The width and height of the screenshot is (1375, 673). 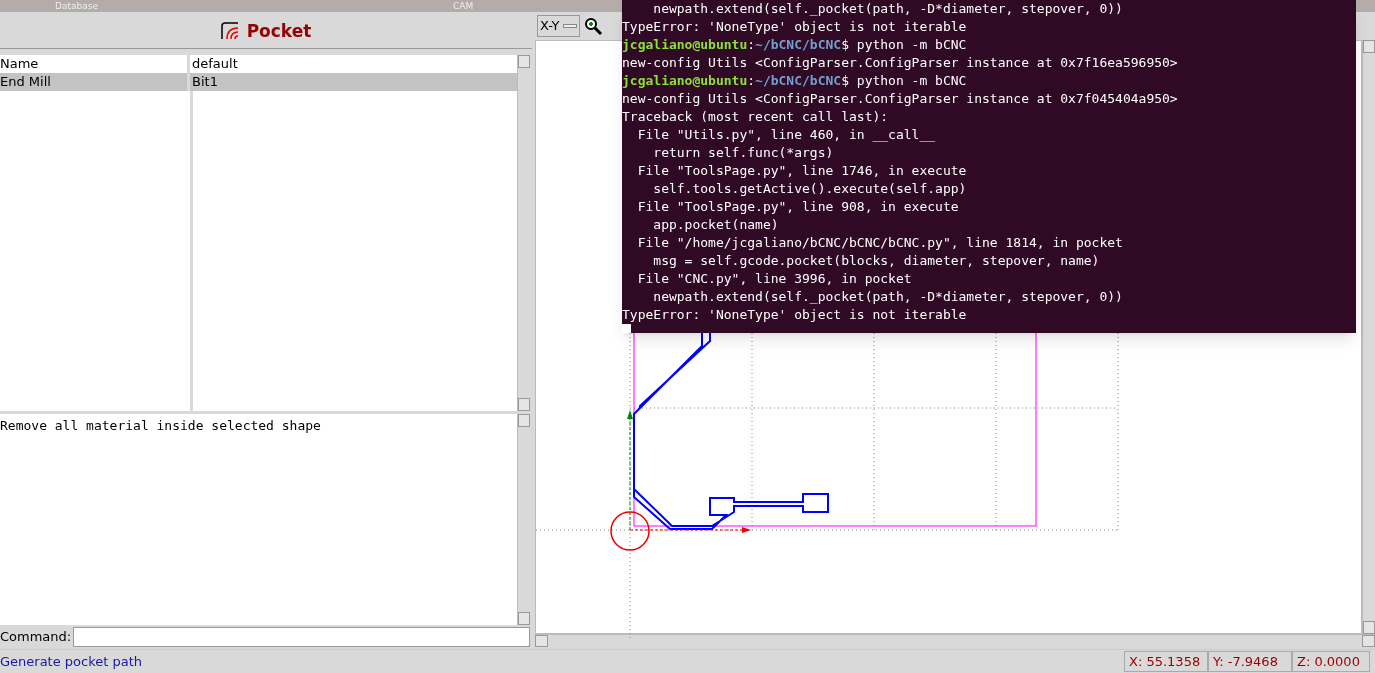 I want to click on terminal-line: msg = self.gcode.pocket(blocks, diameter, stepover, name), so click(x=876, y=261).